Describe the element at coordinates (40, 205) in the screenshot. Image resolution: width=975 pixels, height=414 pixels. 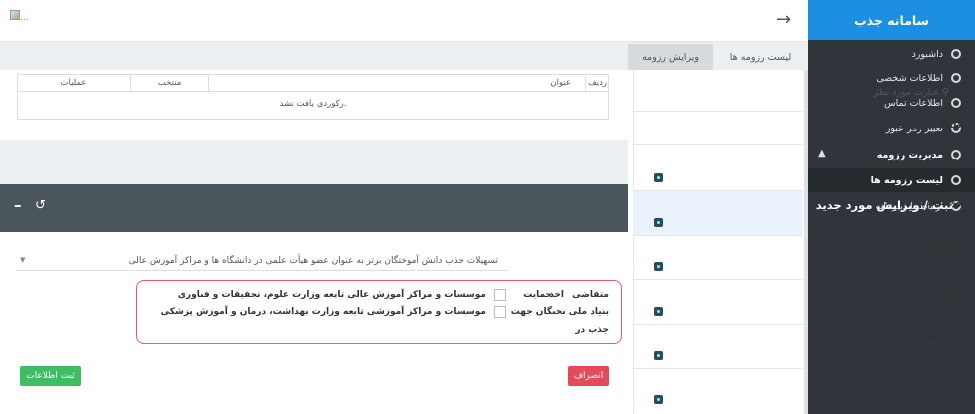
I see `refresh-icon: ↺` at that location.